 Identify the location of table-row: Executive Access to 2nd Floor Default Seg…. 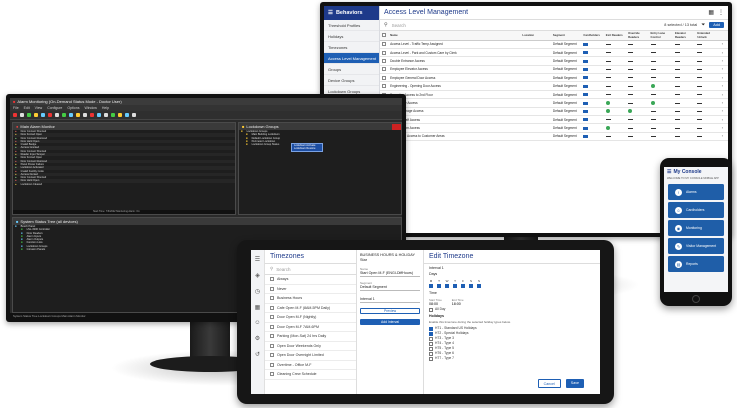
(554, 95).